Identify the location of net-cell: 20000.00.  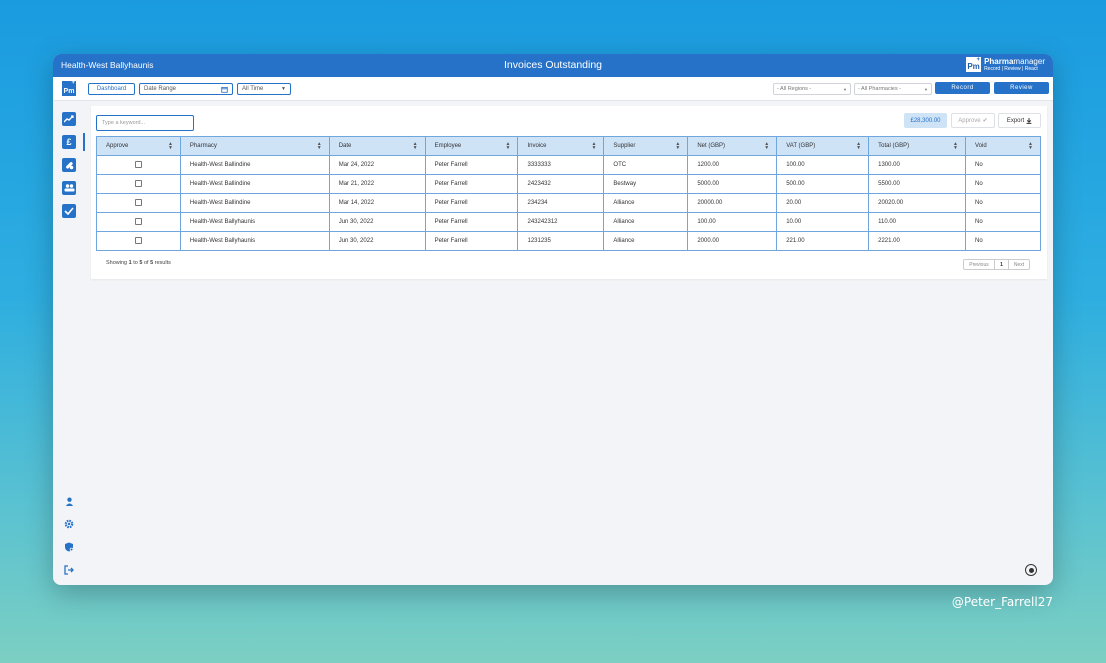
(732, 203).